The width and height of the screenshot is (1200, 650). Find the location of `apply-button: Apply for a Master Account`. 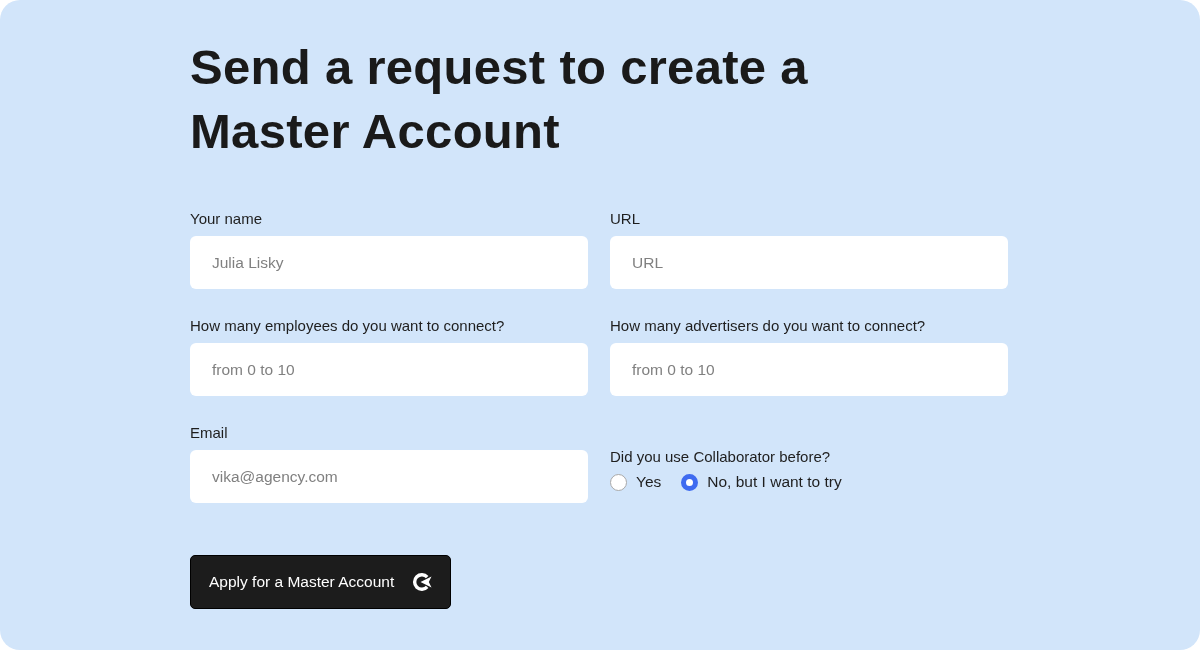

apply-button: Apply for a Master Account is located at coordinates (321, 582).